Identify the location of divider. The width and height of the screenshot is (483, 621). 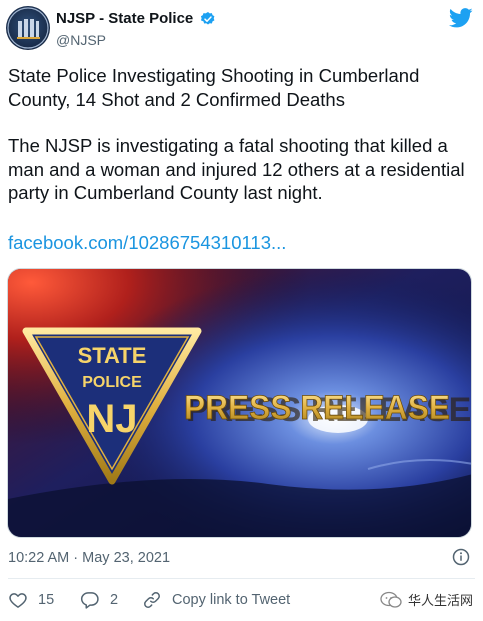
(241, 578).